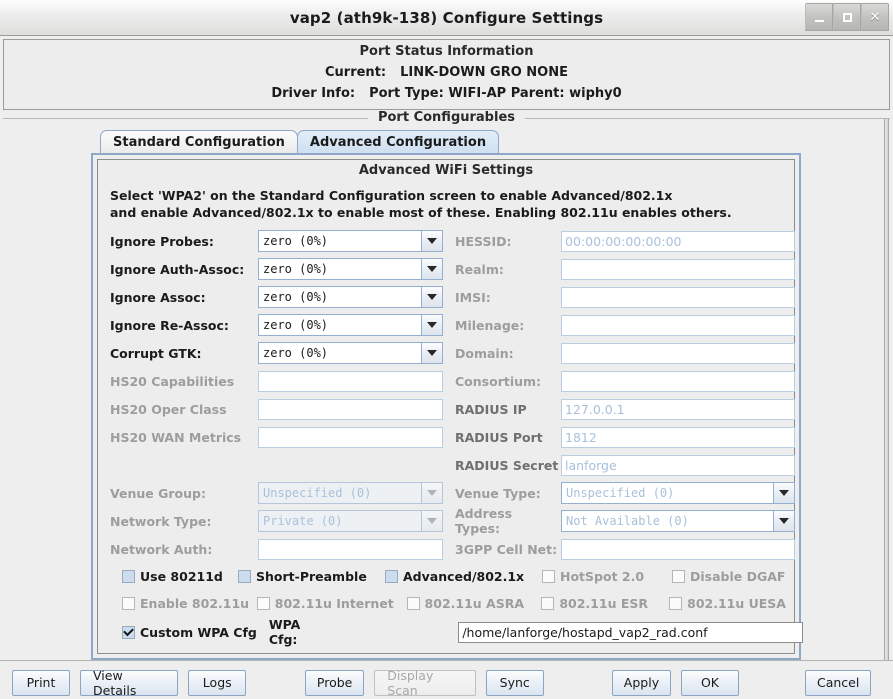 This screenshot has height=699, width=893. Describe the element at coordinates (678, 437) in the screenshot. I see `radius-port-input: 1812` at that location.